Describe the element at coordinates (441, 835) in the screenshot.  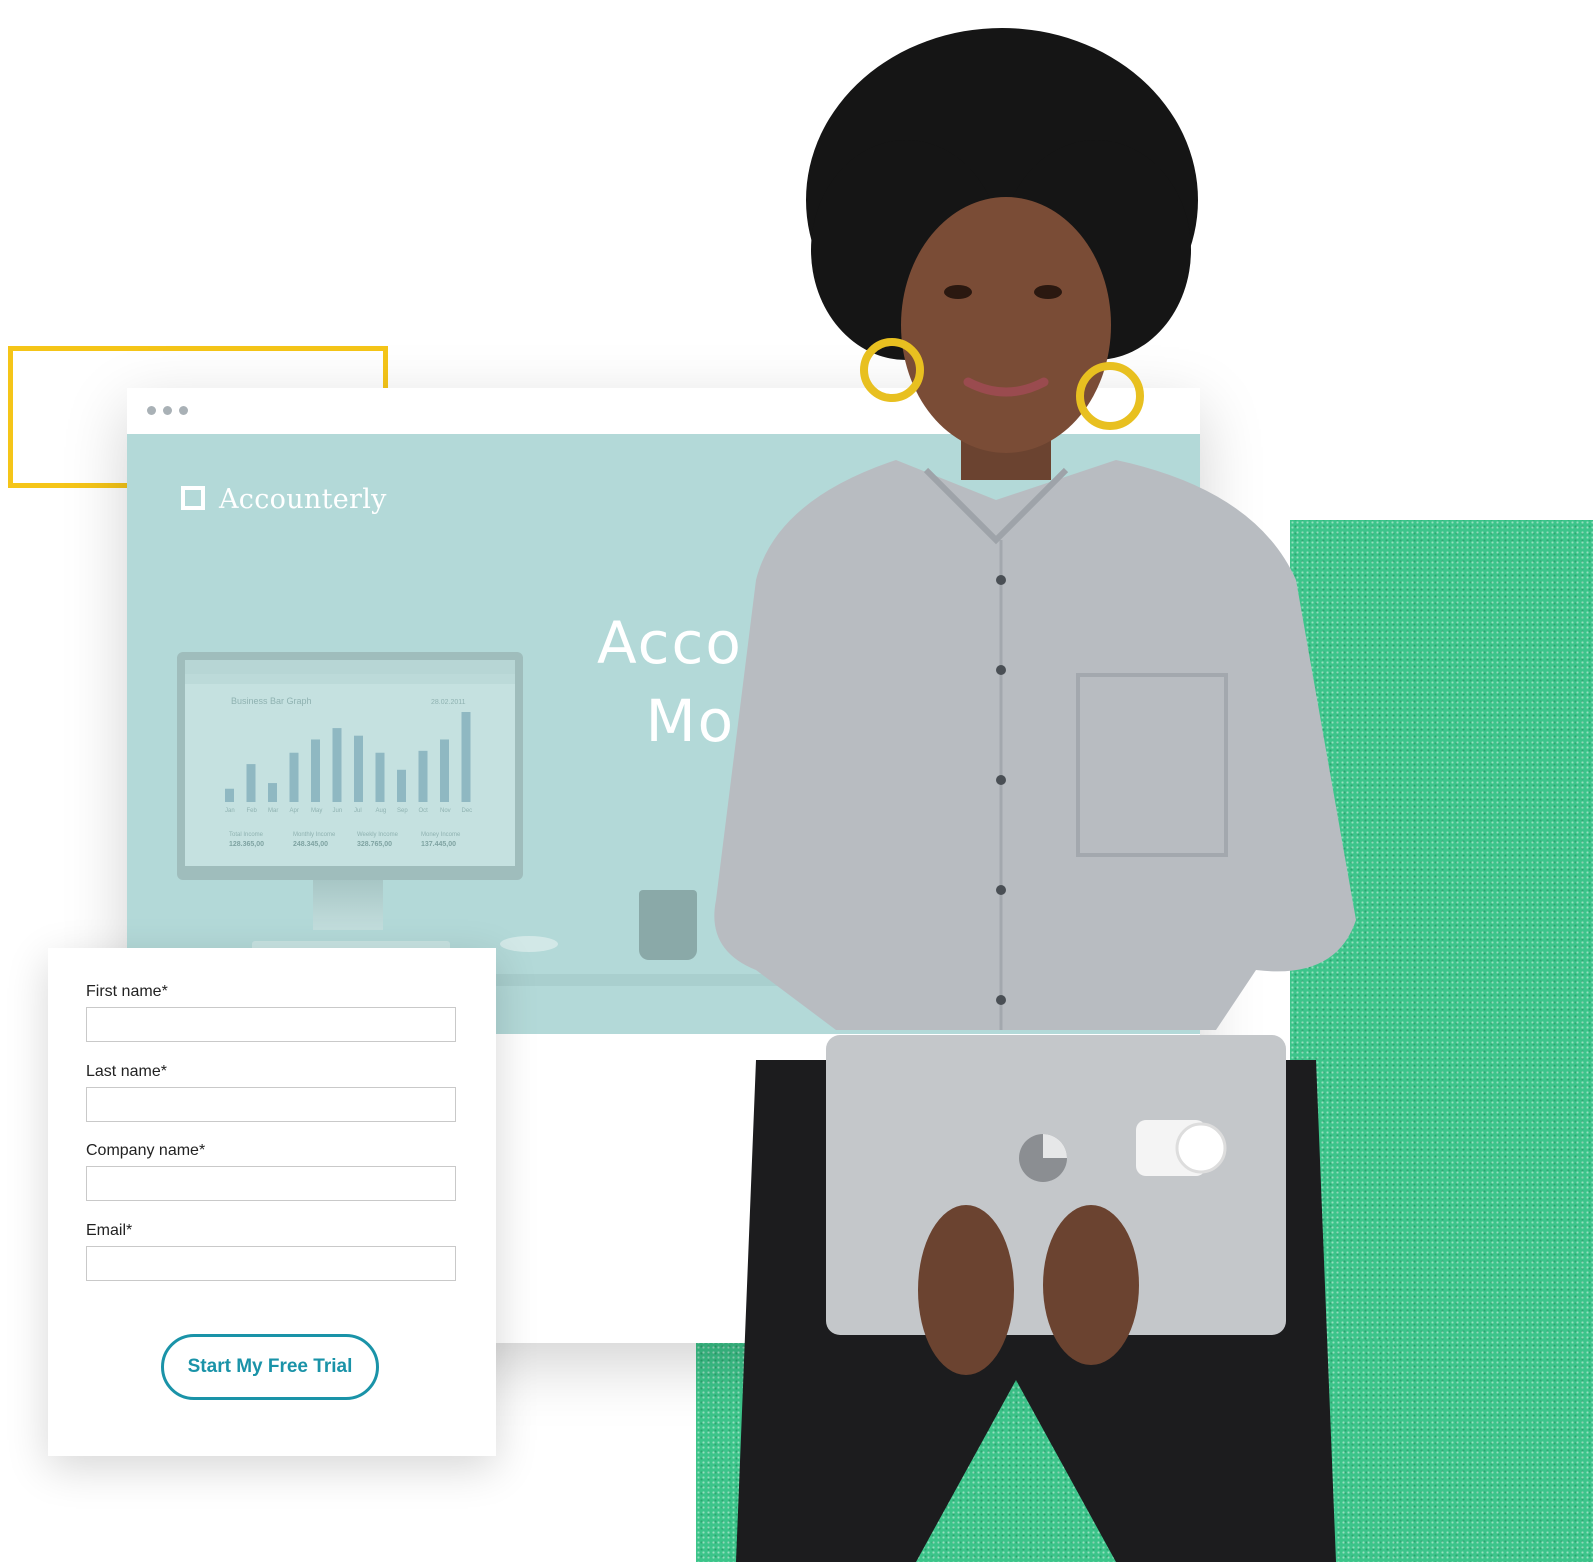
I see `monitor-total-label: Money Income` at that location.